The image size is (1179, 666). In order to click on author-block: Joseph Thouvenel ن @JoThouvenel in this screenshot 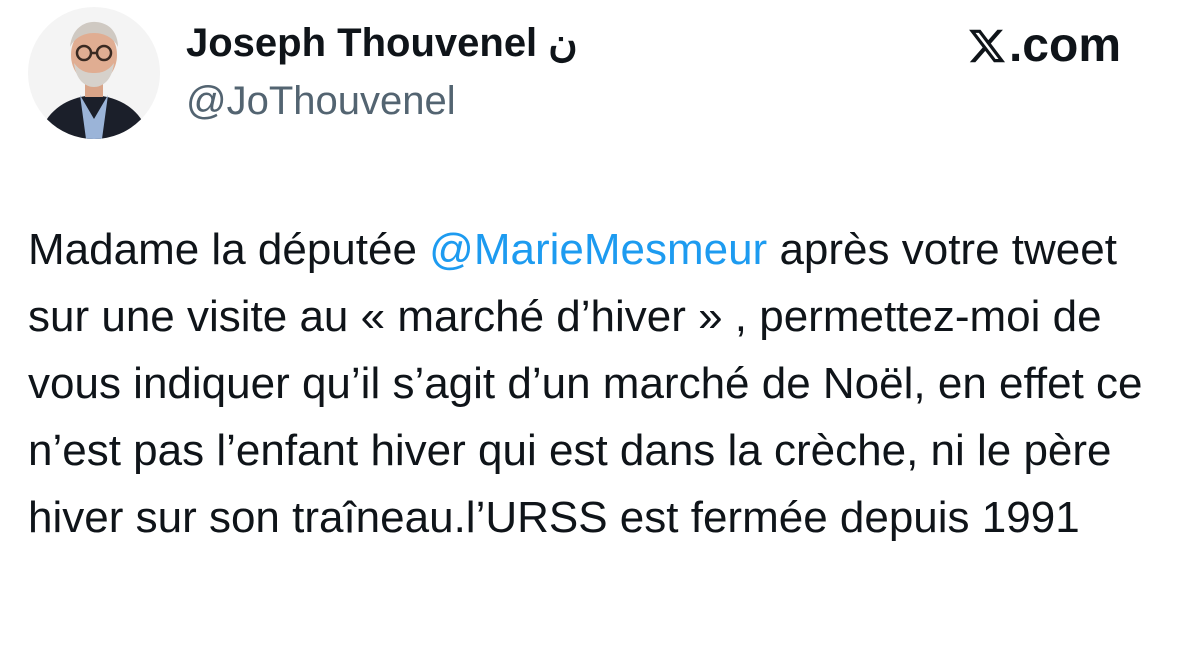, I will do `click(382, 72)`.